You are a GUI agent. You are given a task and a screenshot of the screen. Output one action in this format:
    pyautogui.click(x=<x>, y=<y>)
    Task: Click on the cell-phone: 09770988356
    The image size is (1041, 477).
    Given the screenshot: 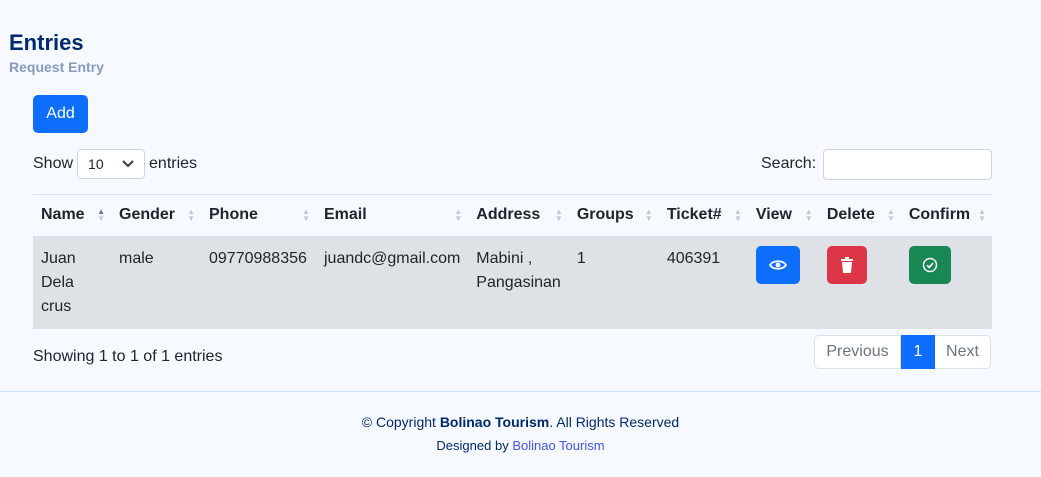 What is the action you would take?
    pyautogui.click(x=258, y=282)
    